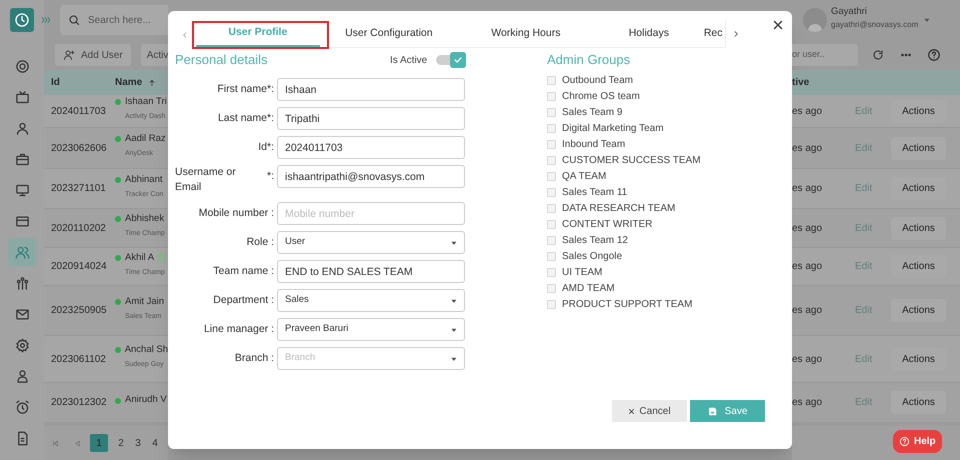 Image resolution: width=960 pixels, height=460 pixels. I want to click on tab: User Configuration, so click(389, 33).